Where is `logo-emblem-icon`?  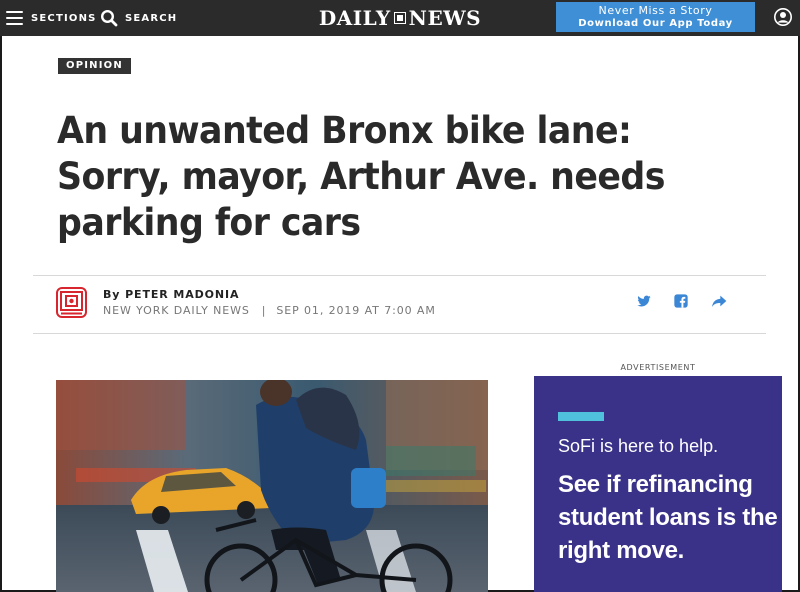 logo-emblem-icon is located at coordinates (399, 18).